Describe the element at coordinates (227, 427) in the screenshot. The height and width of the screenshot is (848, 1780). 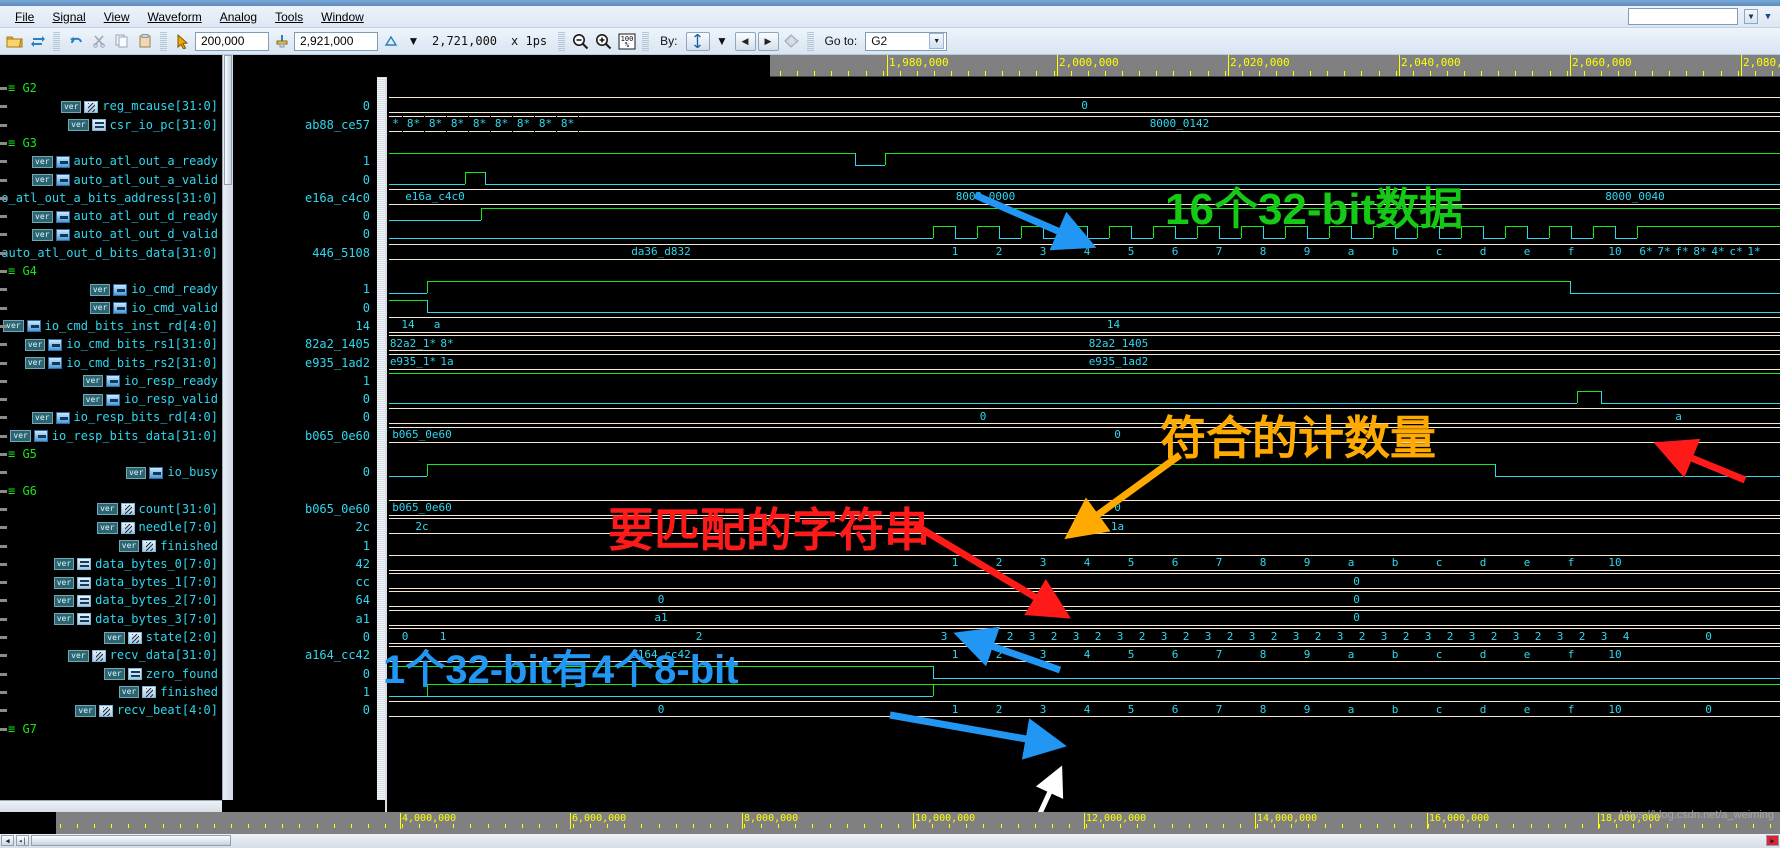
I see `names-vscrollbar` at that location.